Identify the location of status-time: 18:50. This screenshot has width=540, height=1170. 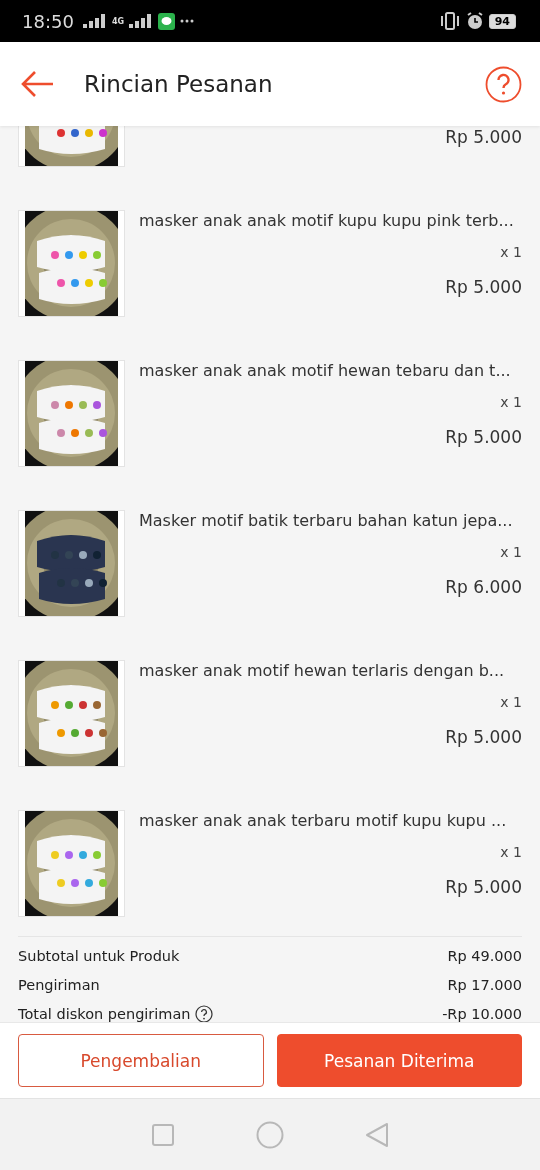
(48, 21).